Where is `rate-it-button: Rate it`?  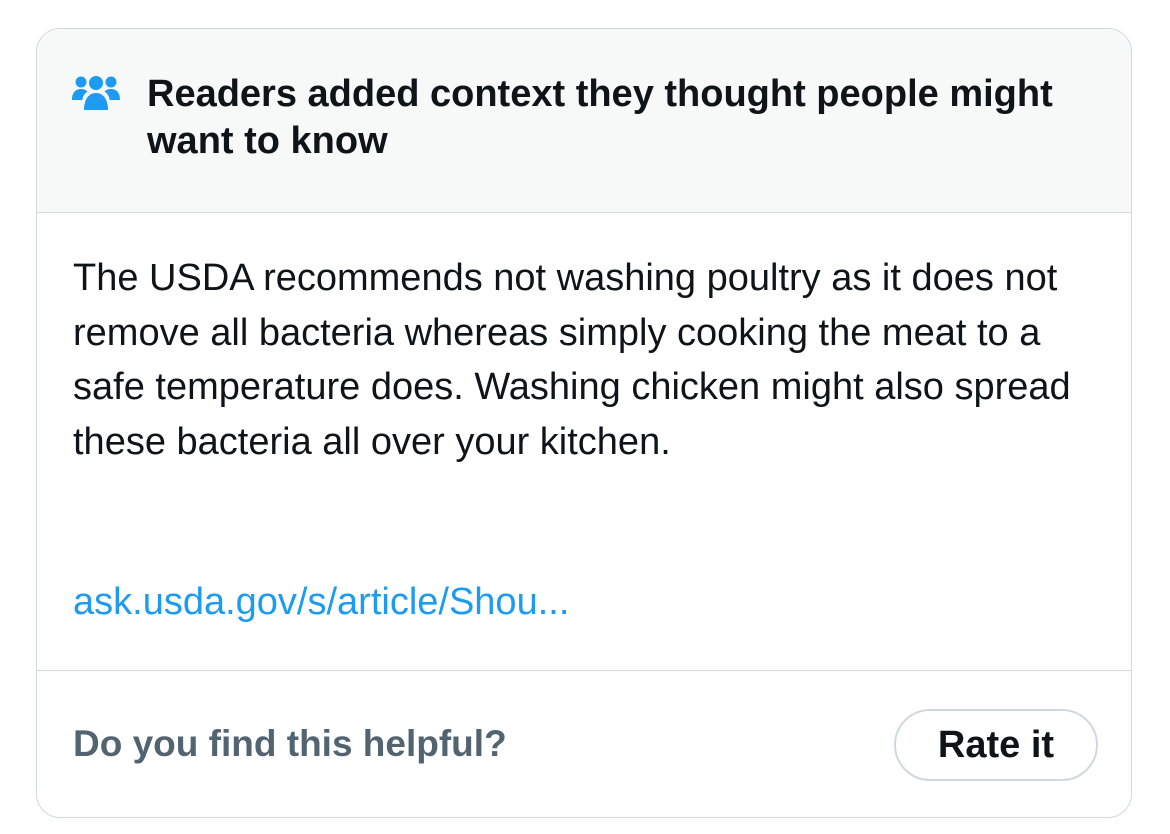
rate-it-button: Rate it is located at coordinates (996, 745).